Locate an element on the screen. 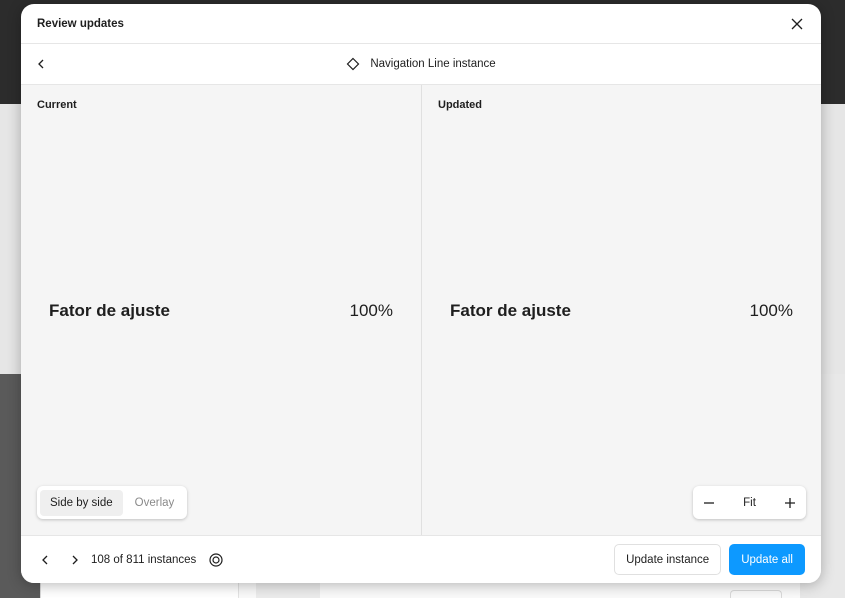 Image resolution: width=845 pixels, height=598 pixels. component-name: Navigation Line instance is located at coordinates (433, 64).